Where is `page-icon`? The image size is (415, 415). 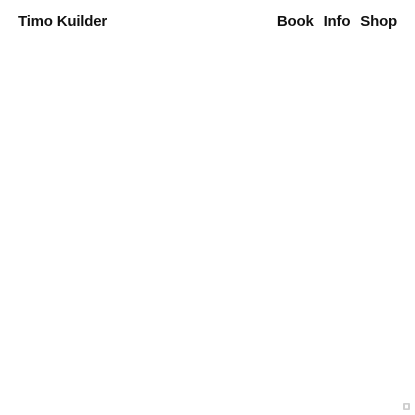
page-icon is located at coordinates (406, 406).